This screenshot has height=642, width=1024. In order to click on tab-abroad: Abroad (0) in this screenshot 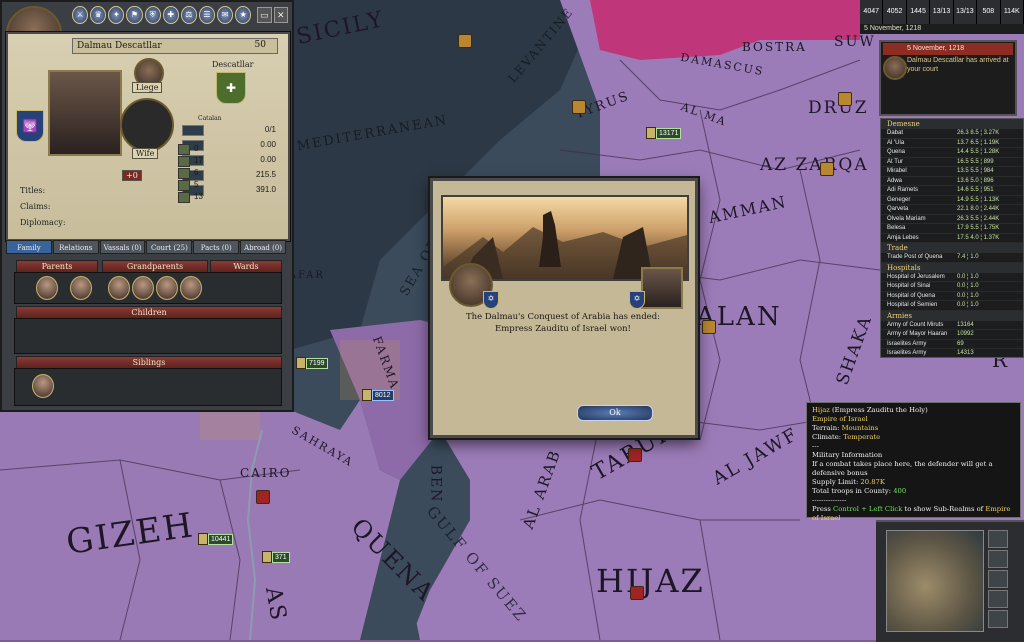, I will do `click(263, 247)`.